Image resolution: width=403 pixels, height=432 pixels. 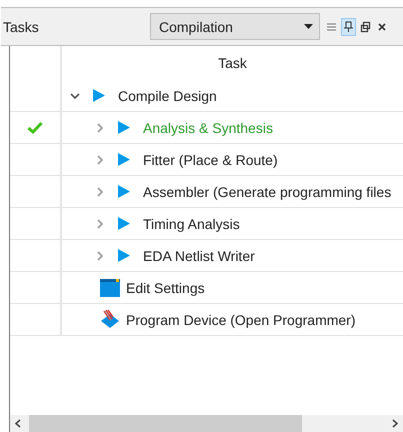 What do you see at coordinates (75, 95) in the screenshot?
I see `collapse-icon` at bounding box center [75, 95].